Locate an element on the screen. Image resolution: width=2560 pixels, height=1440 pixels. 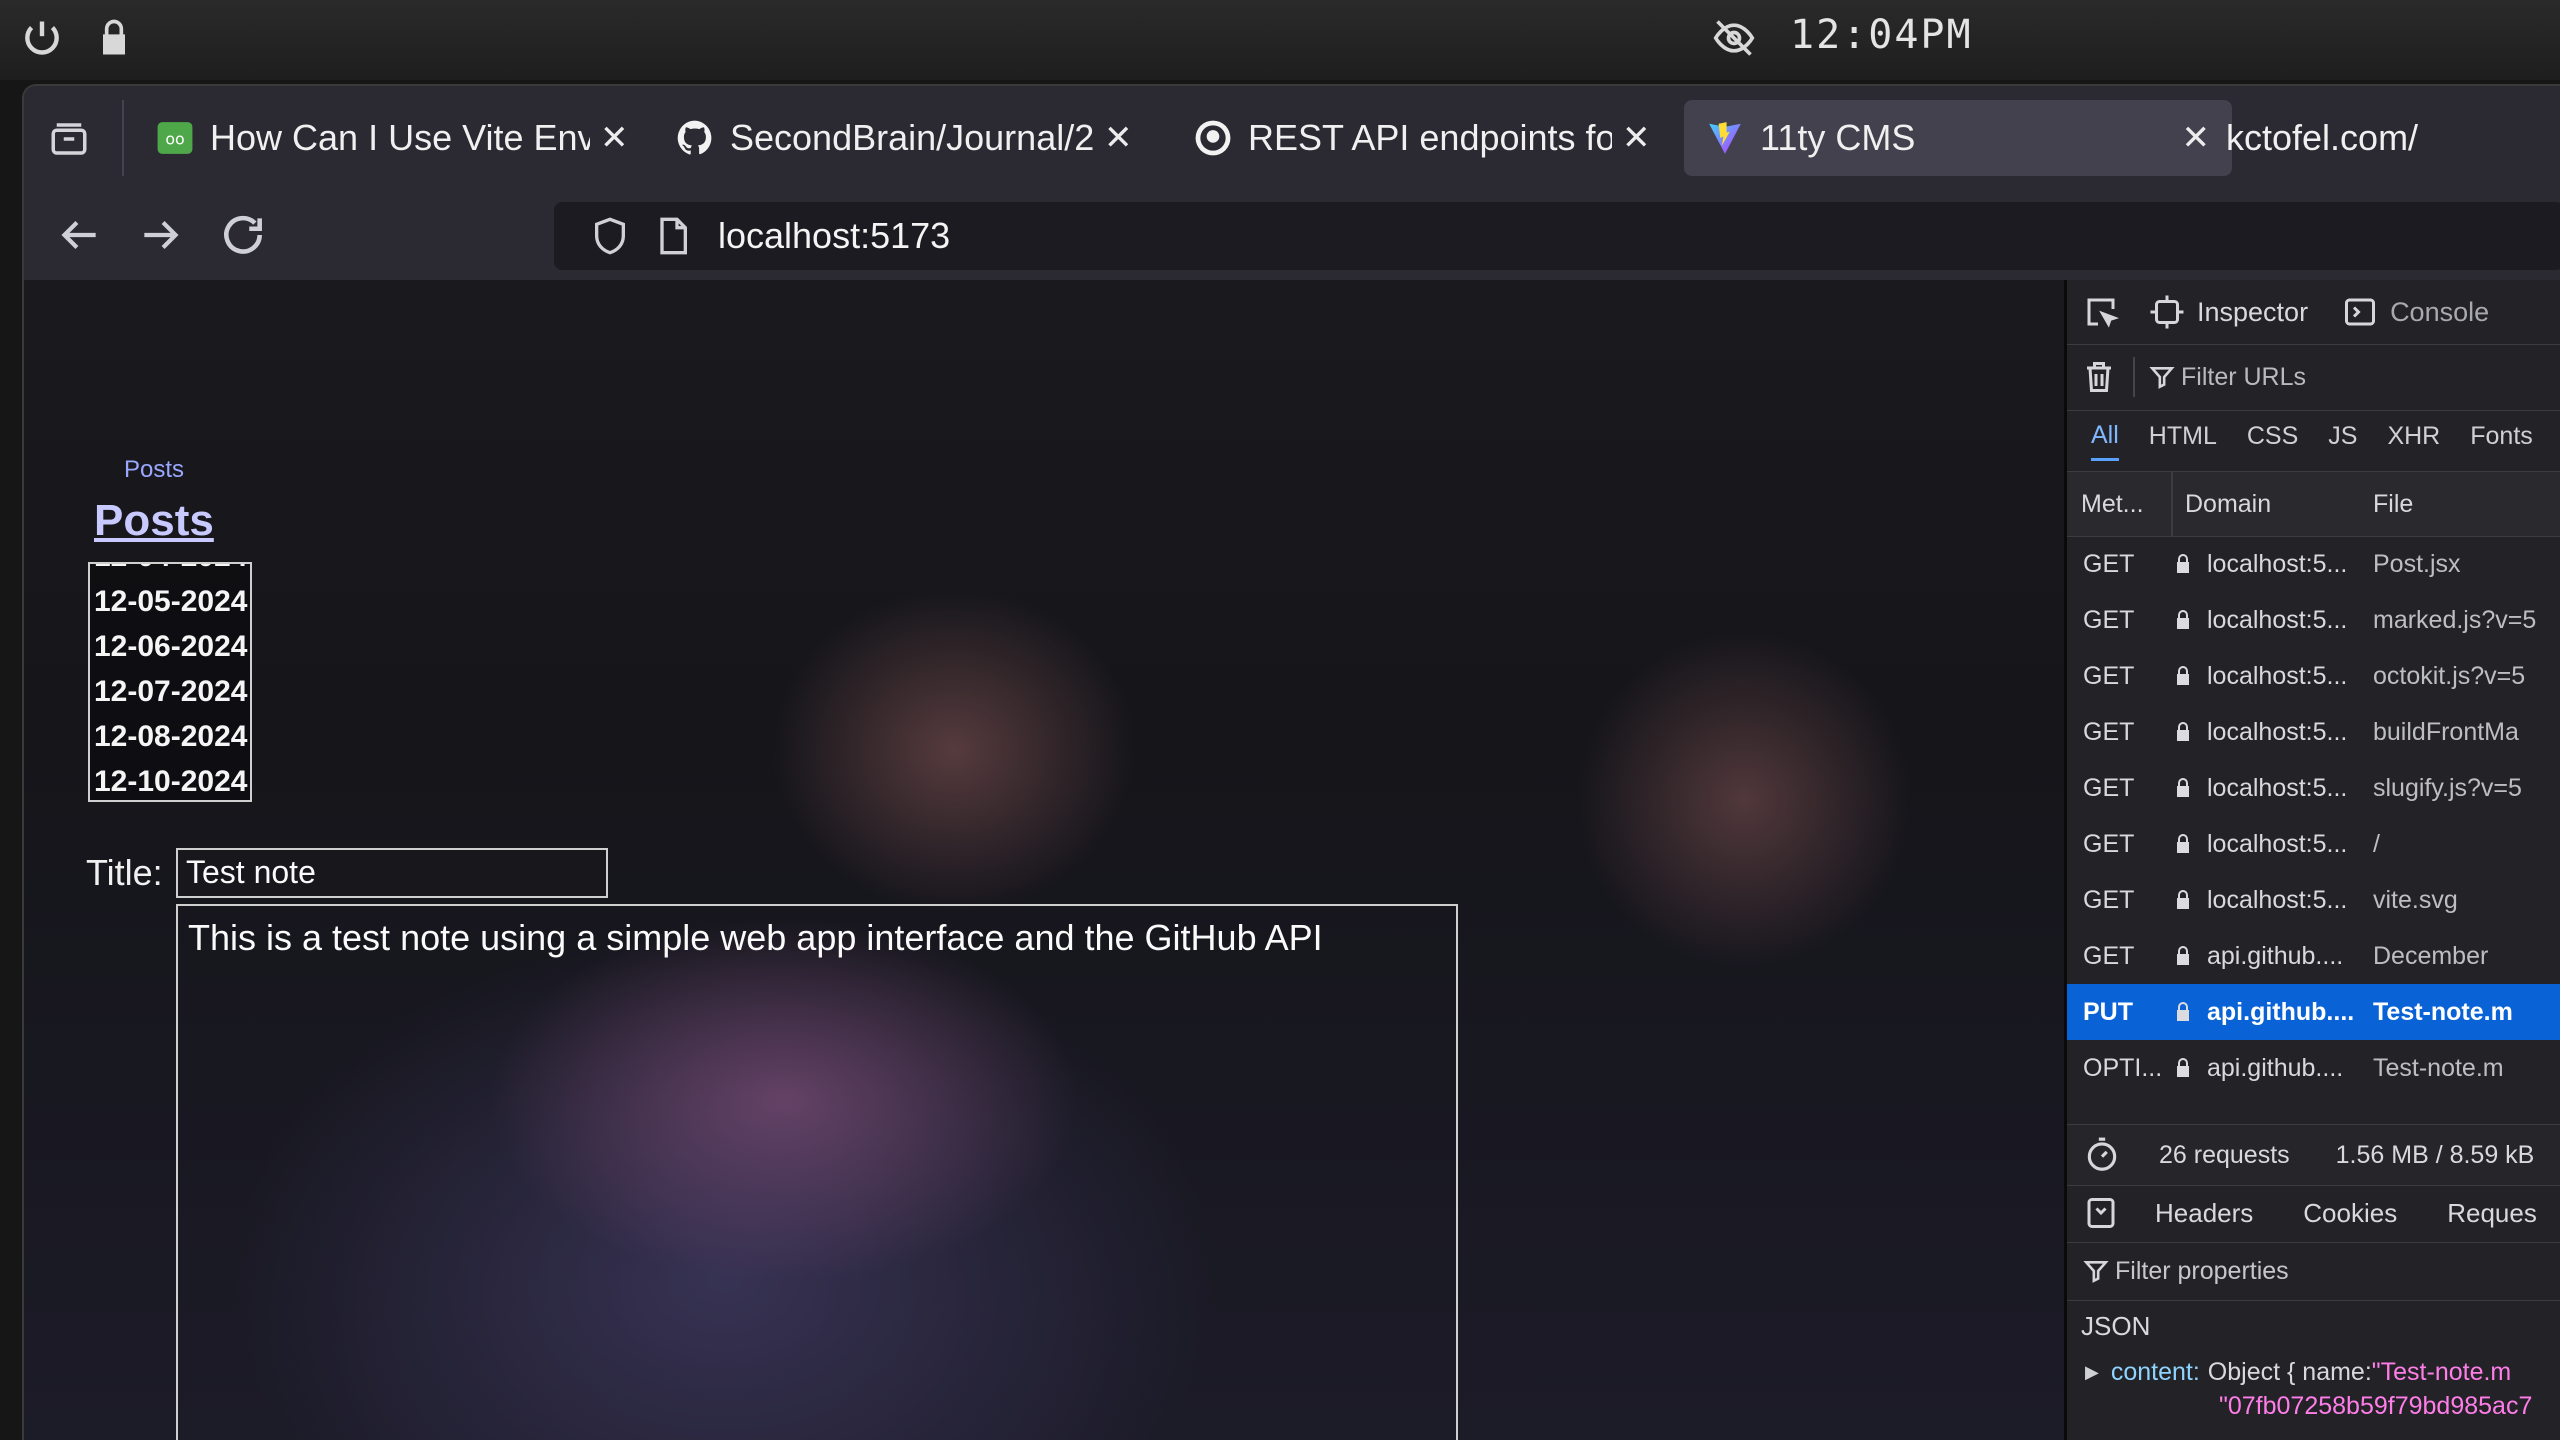
arrow-left-icon is located at coordinates (79, 235).